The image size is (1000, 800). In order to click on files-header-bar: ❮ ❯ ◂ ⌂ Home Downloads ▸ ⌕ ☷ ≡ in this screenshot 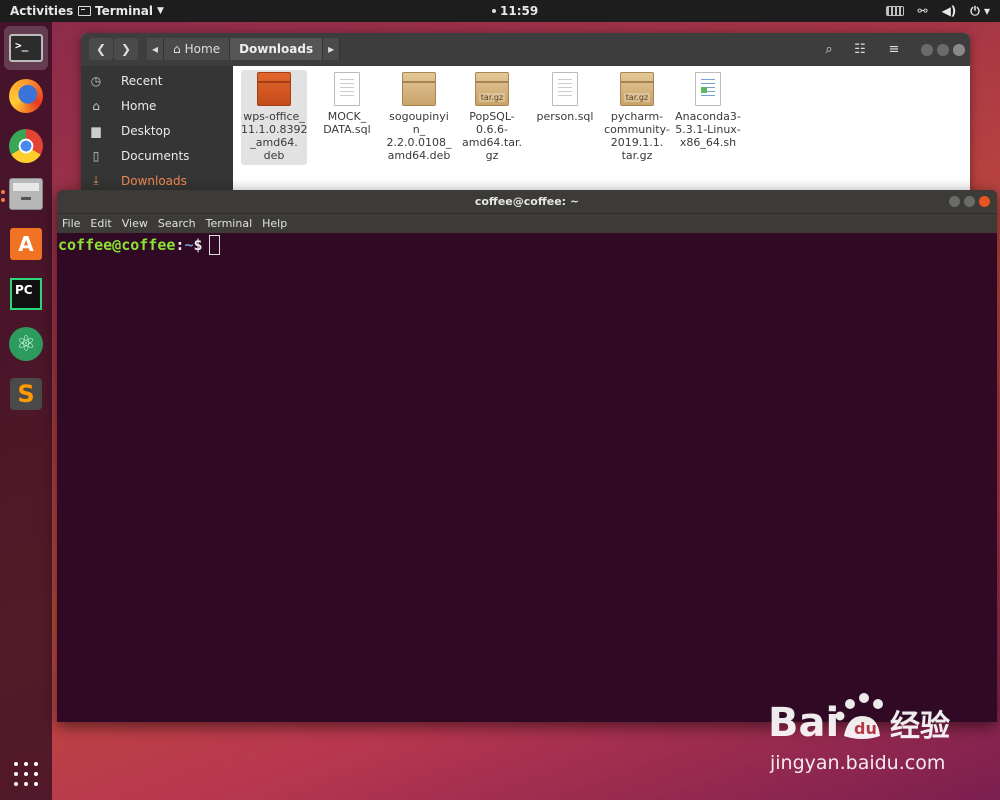, I will do `click(525, 49)`.